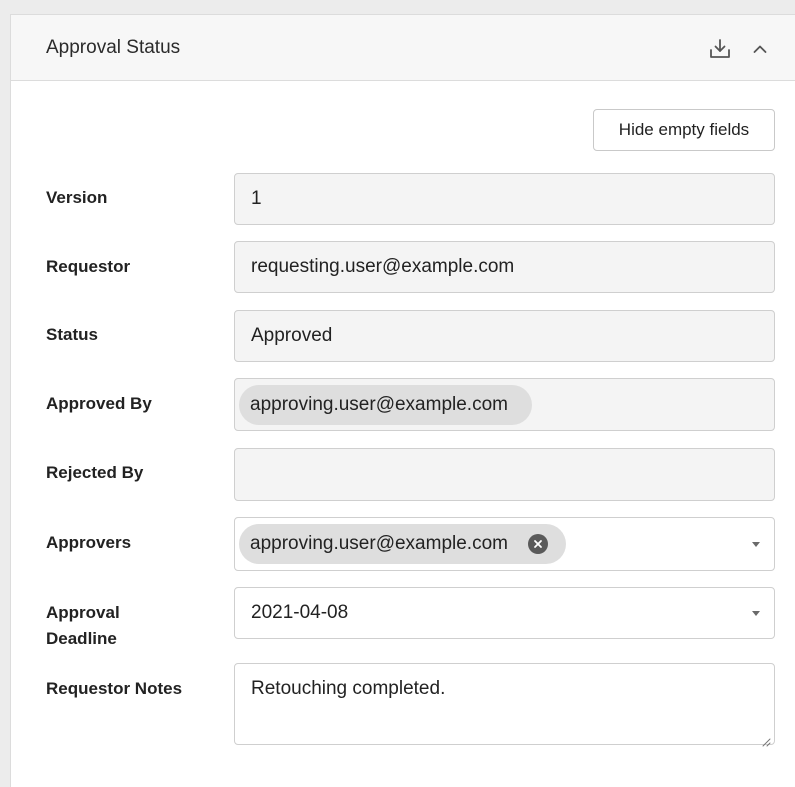  What do you see at coordinates (756, 613) in the screenshot?
I see `approval-deadline-dropdown-caret-icon` at bounding box center [756, 613].